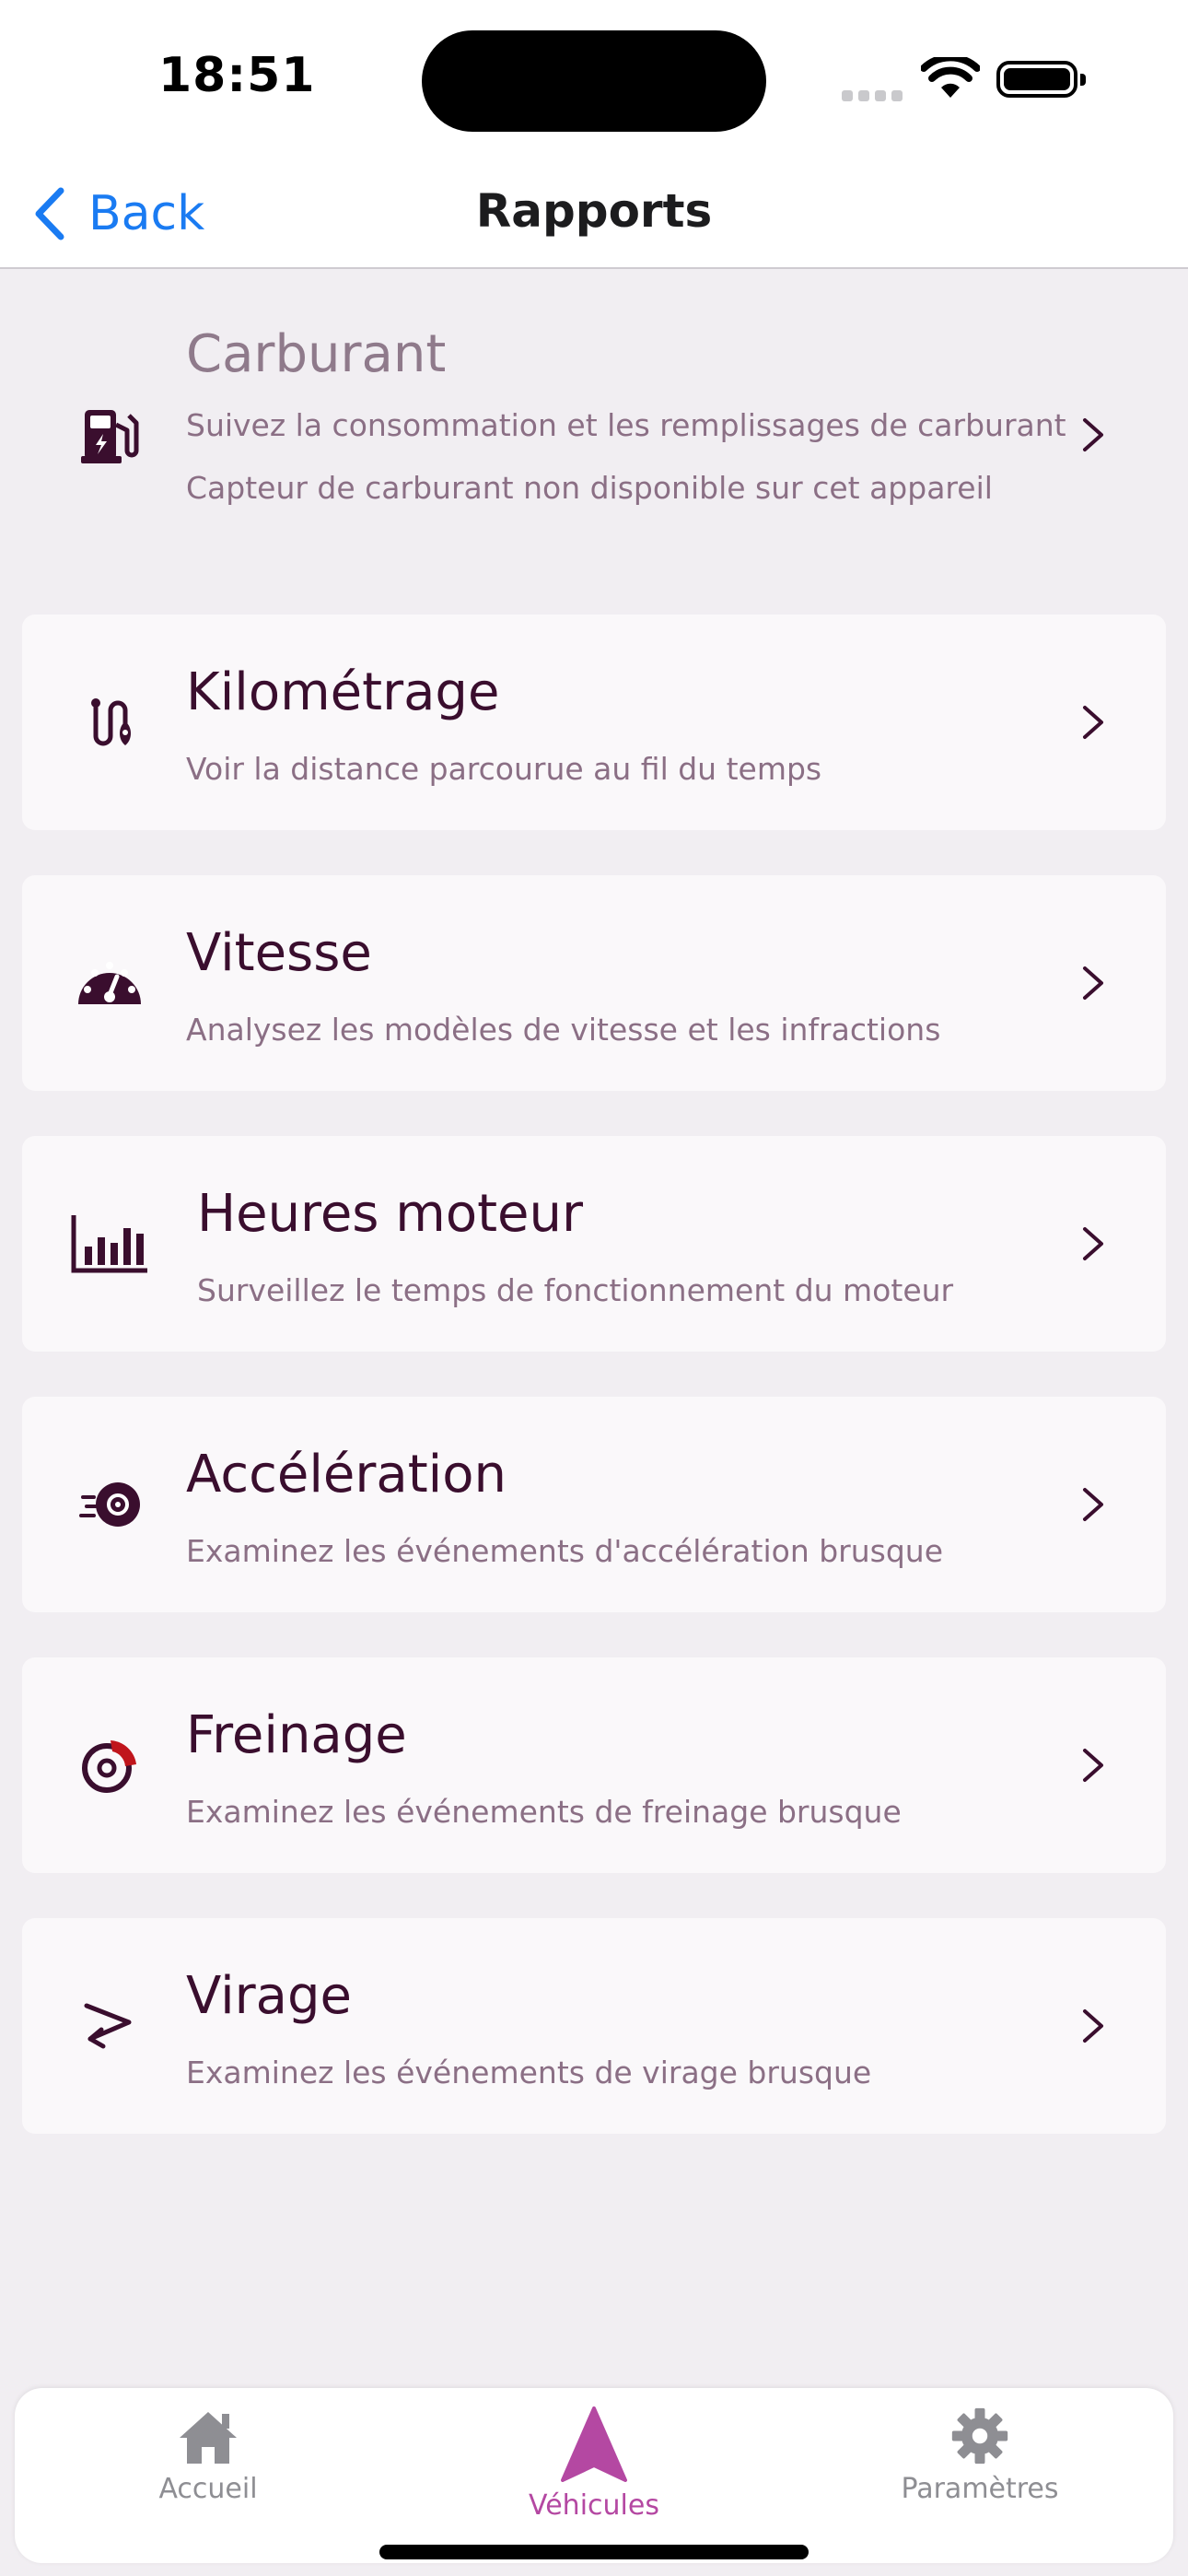 The image size is (1188, 2576). I want to click on home-icon, so click(208, 2438).